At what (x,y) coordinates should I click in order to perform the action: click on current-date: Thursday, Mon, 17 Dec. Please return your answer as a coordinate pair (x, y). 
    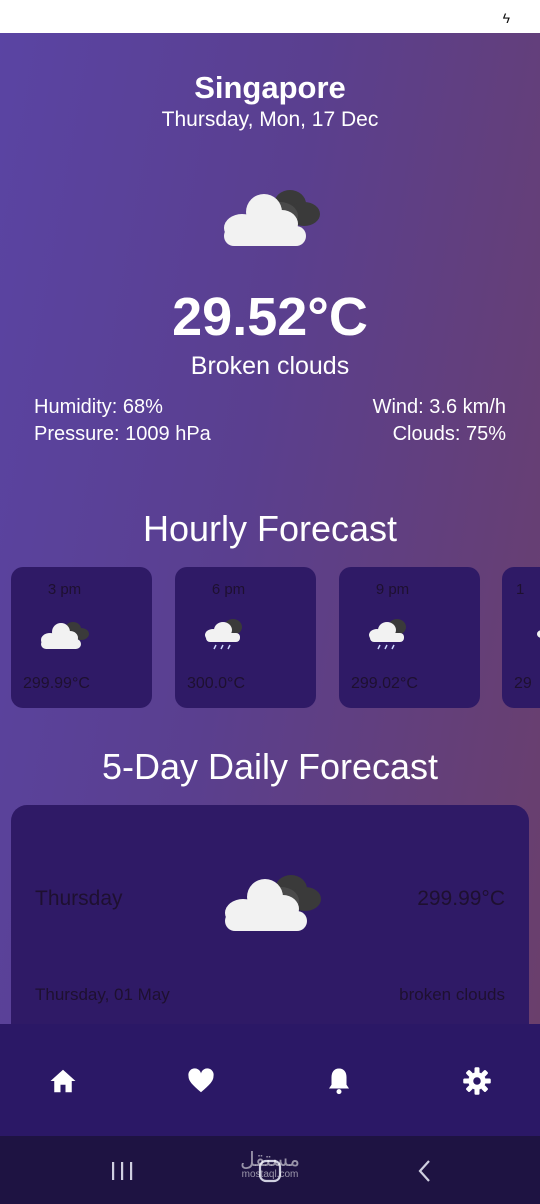
    Looking at the image, I should click on (270, 119).